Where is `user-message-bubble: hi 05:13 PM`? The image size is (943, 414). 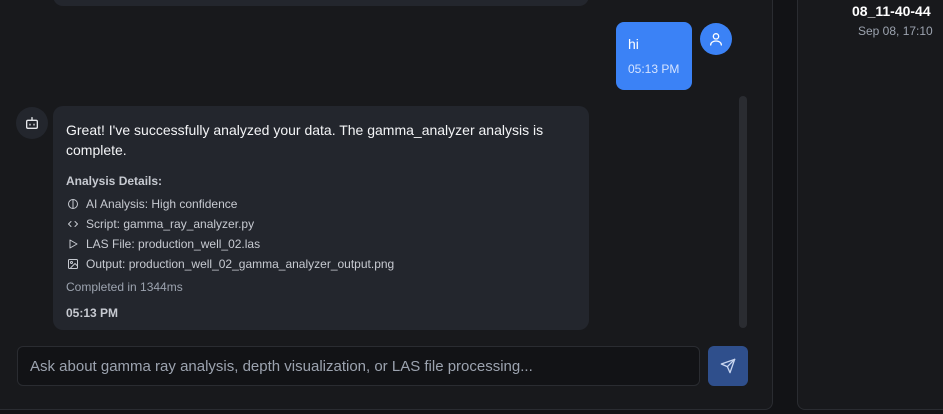
user-message-bubble: hi 05:13 PM is located at coordinates (654, 56).